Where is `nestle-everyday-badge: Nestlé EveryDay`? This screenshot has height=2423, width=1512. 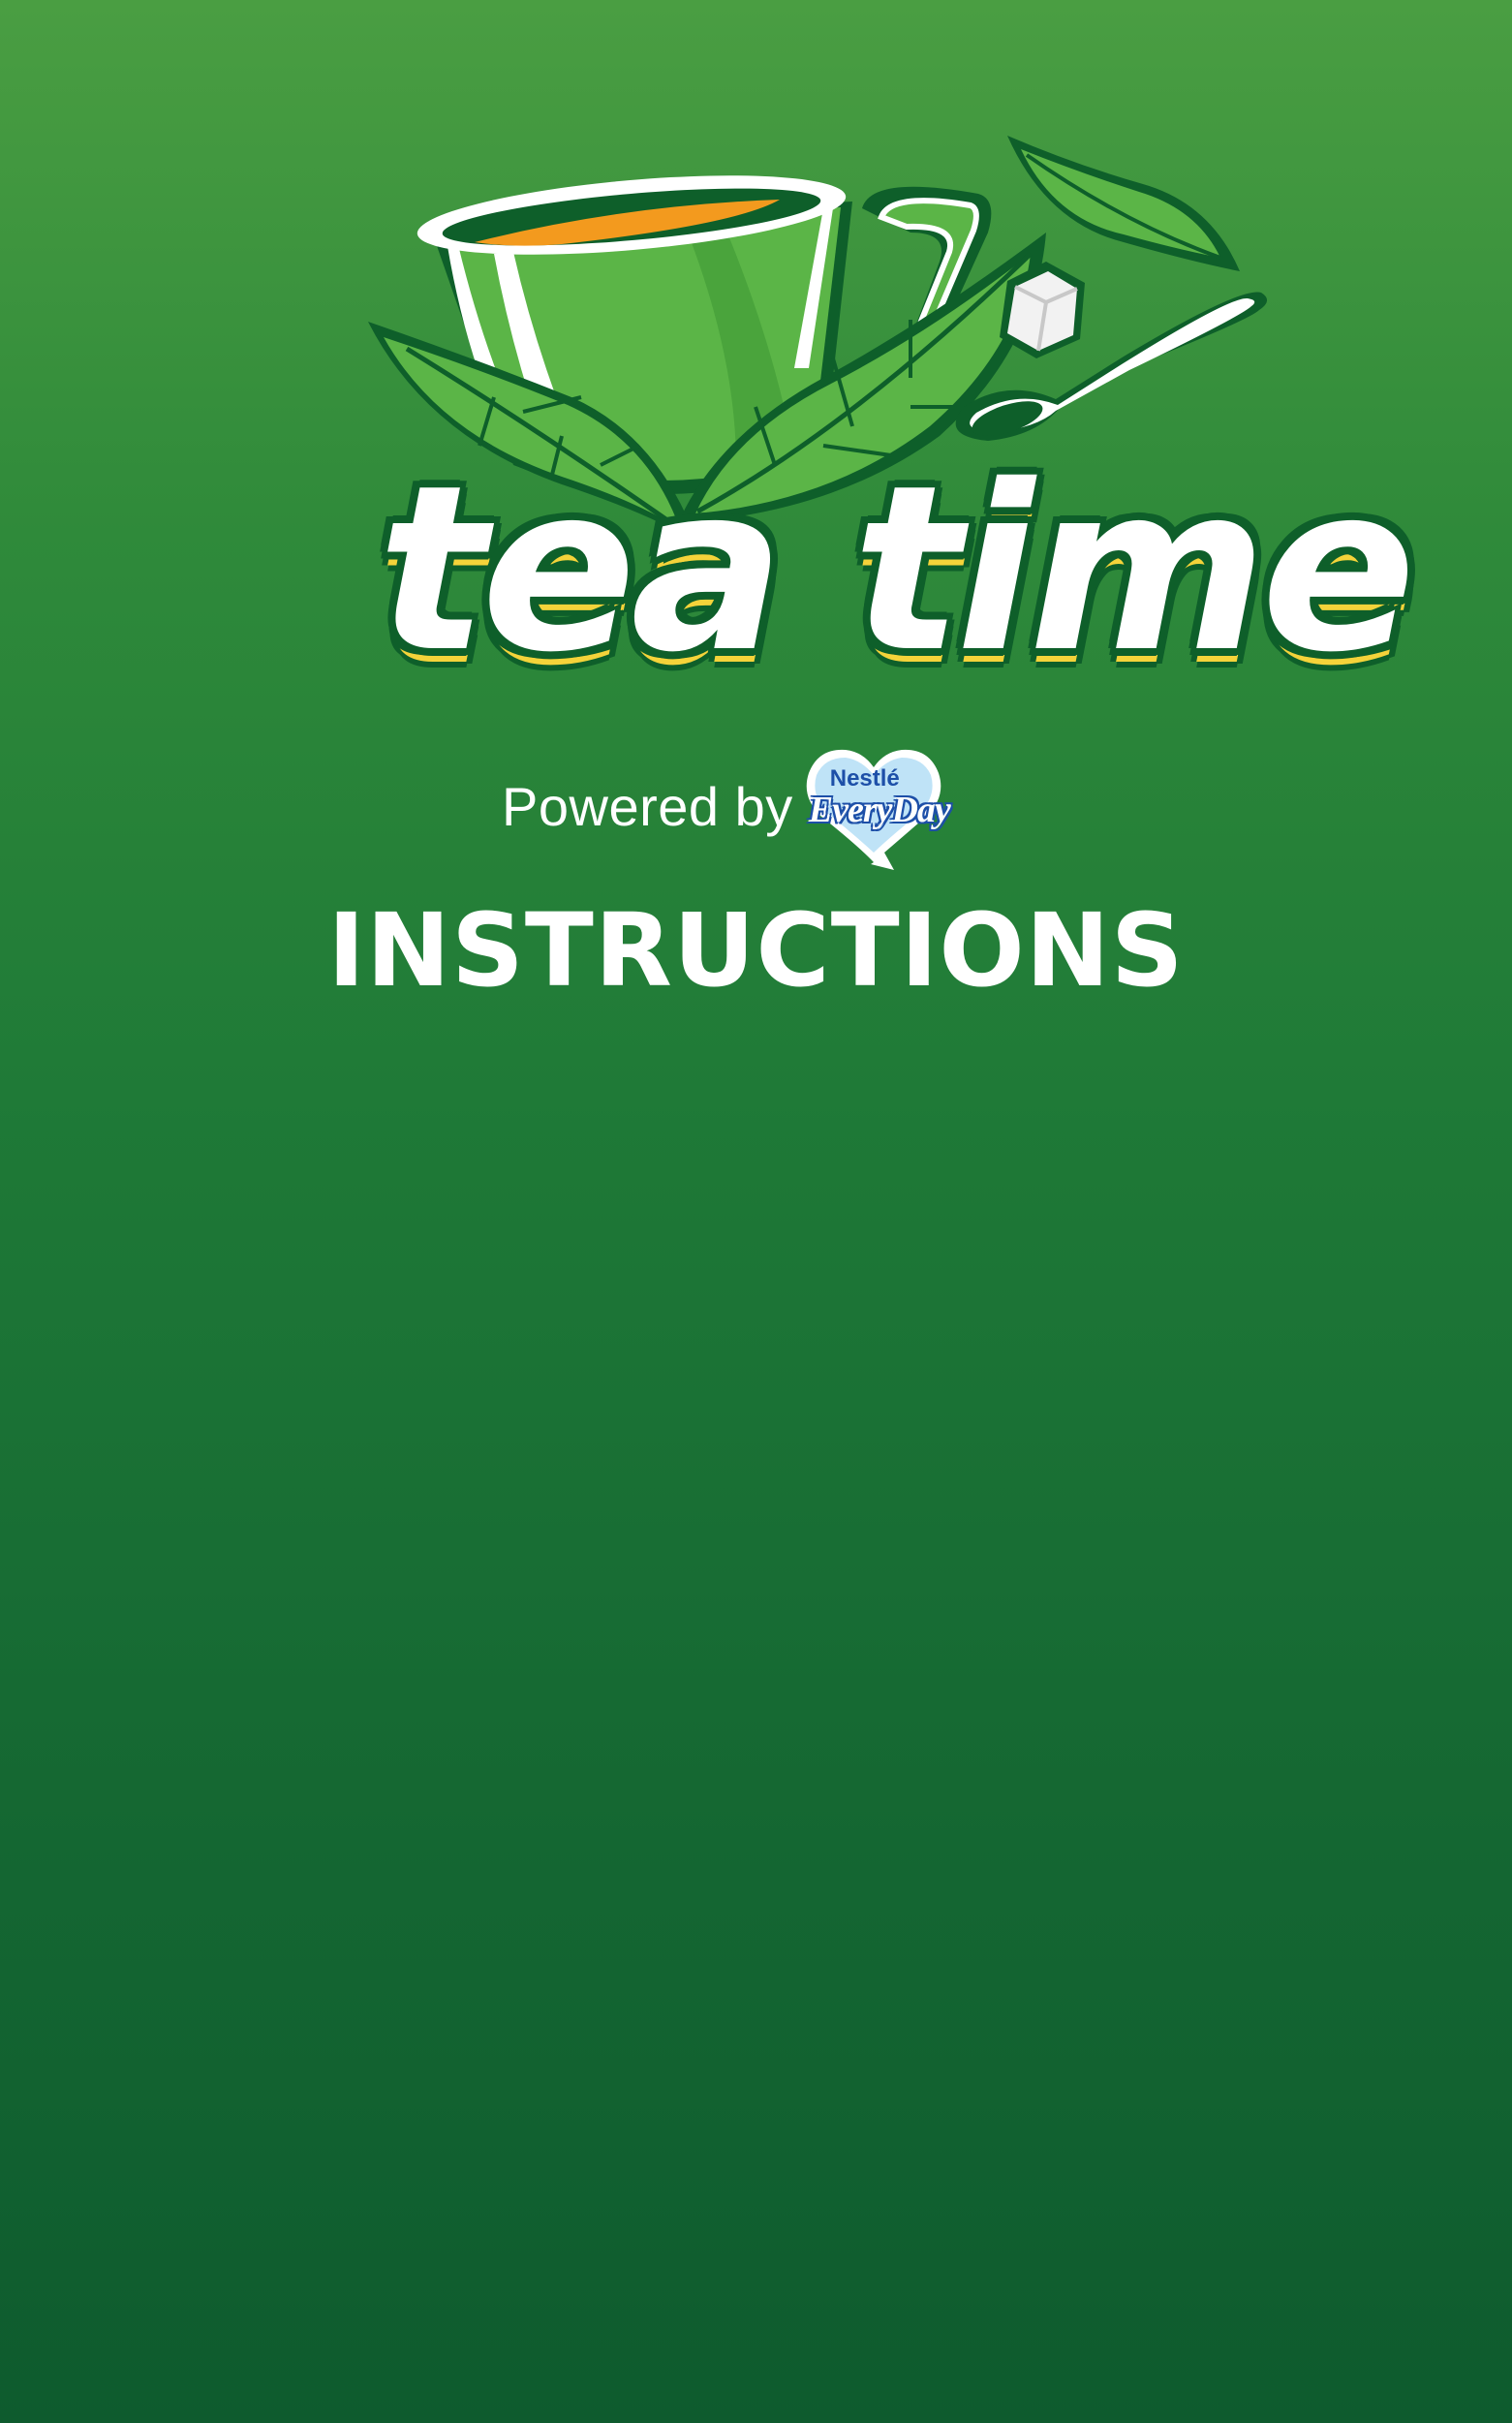 nestle-everyday-badge: Nestlé EveryDay is located at coordinates (876, 806).